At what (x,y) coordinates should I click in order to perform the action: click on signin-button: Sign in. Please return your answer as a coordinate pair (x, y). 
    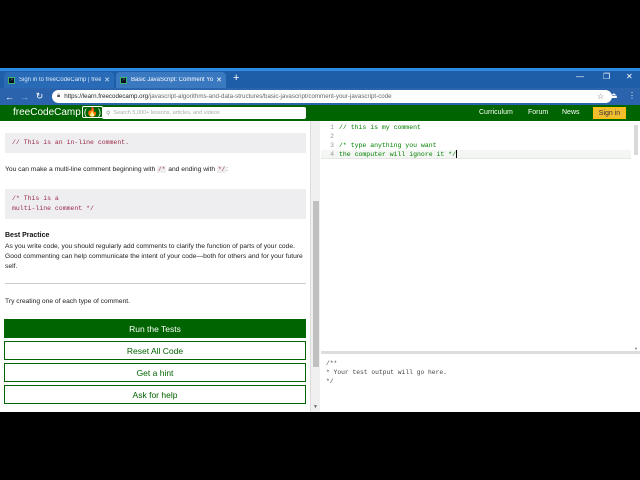
    Looking at the image, I should click on (609, 113).